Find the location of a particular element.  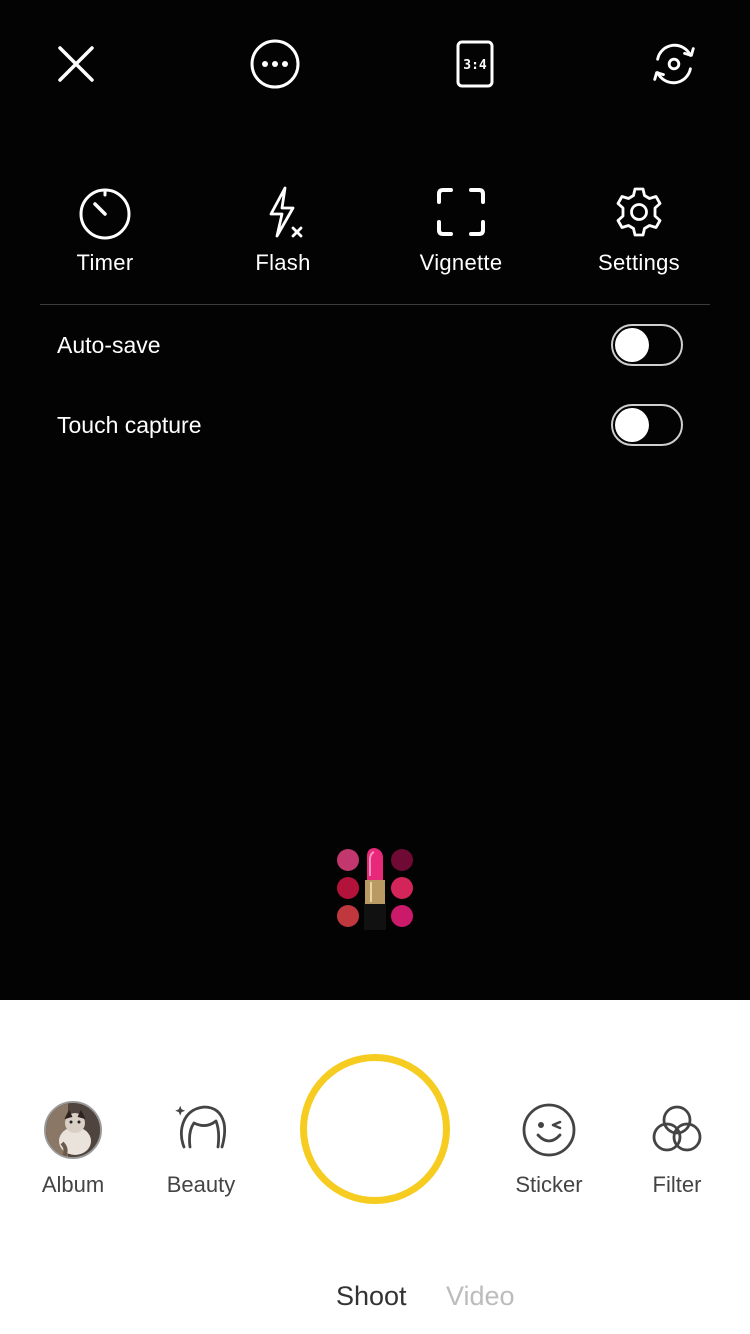

auto-save-row: Auto-save is located at coordinates (370, 345).